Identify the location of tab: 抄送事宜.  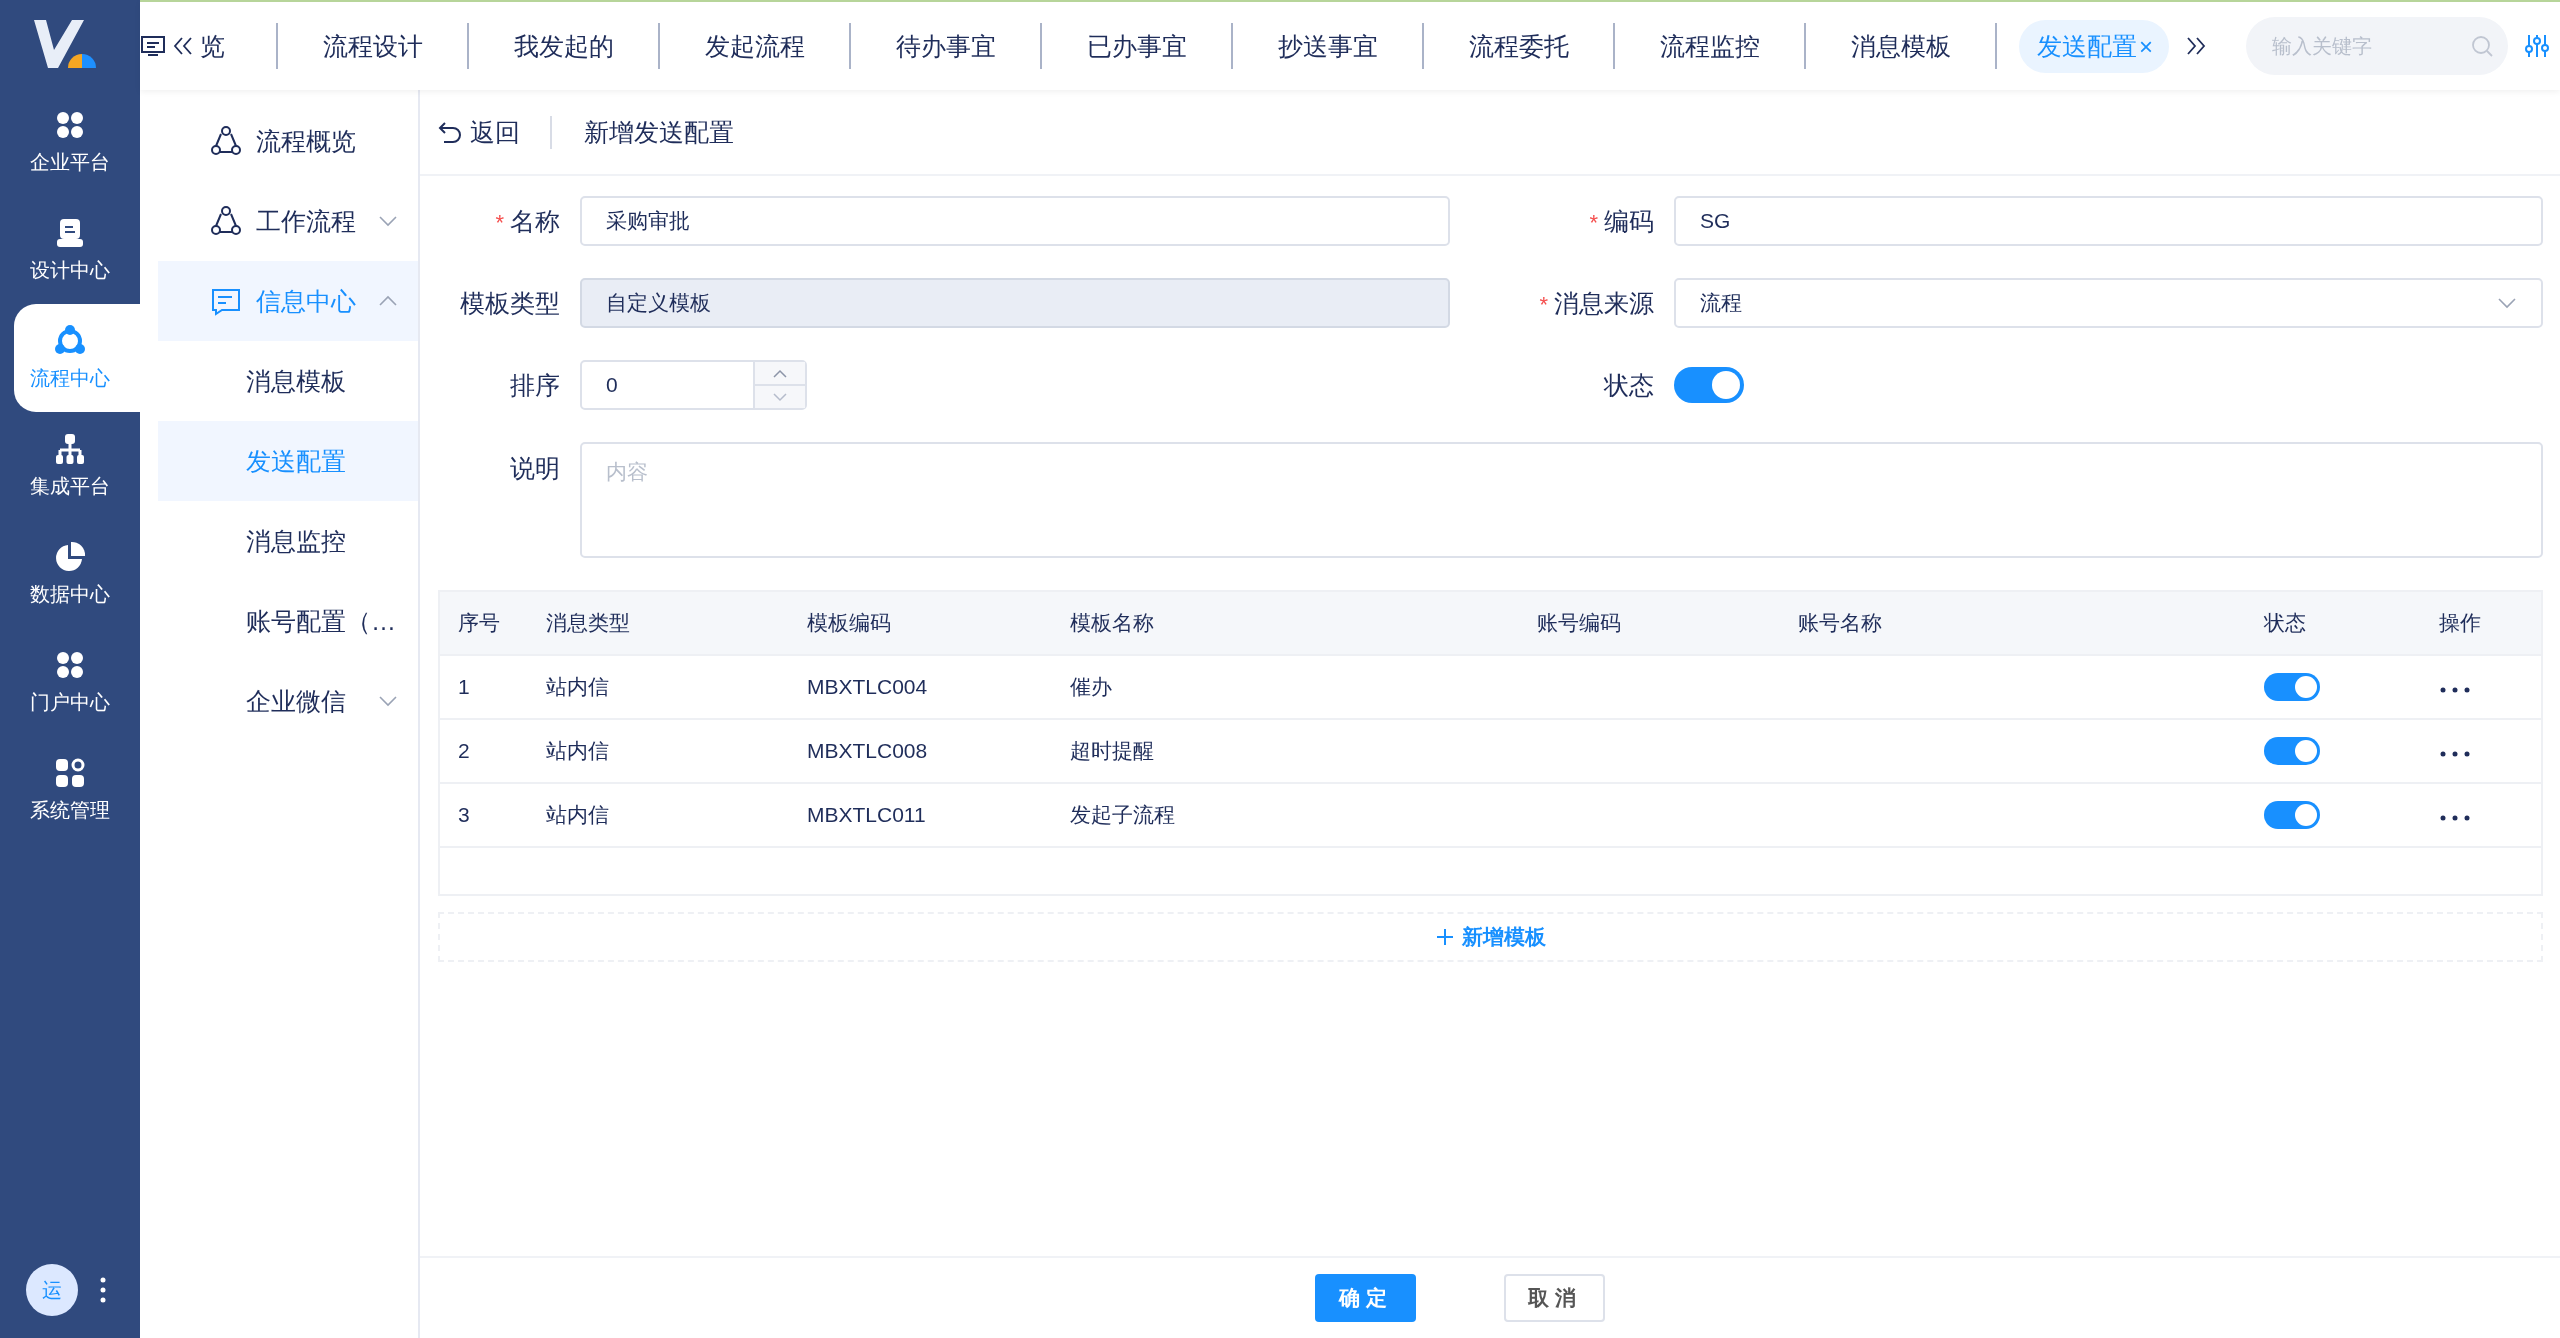
(1328, 46).